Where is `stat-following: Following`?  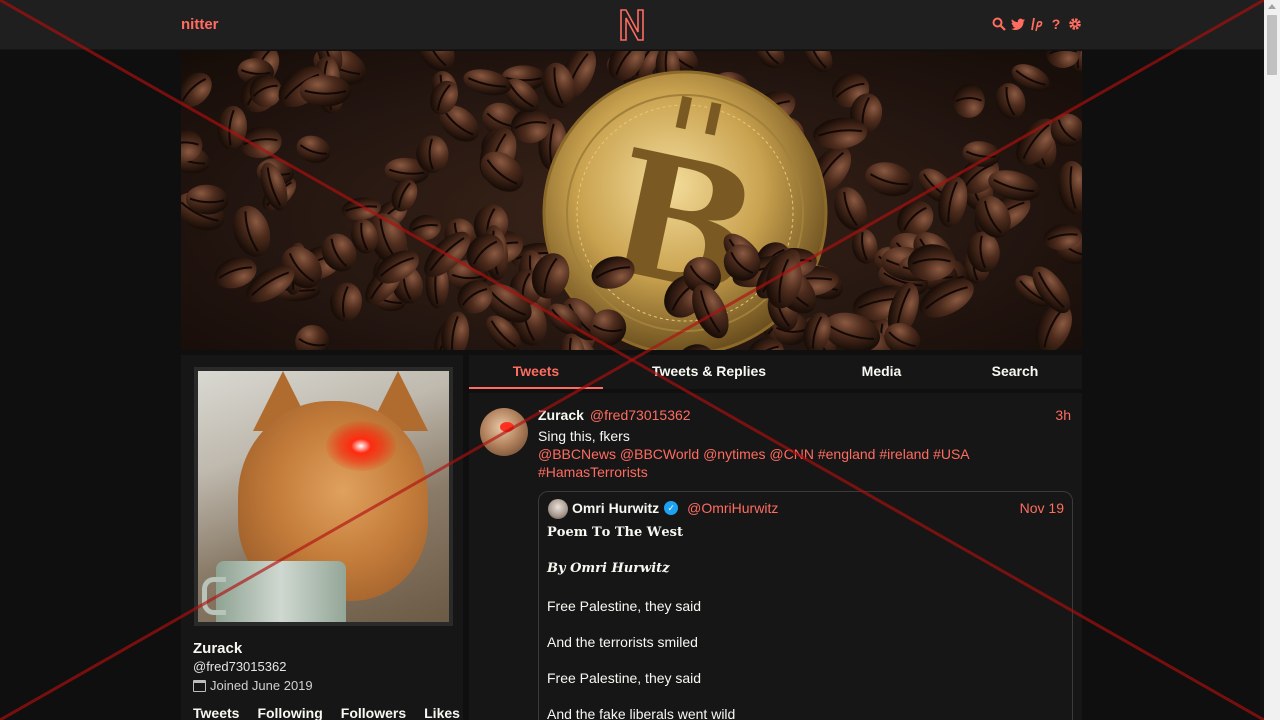 stat-following: Following is located at coordinates (289, 712).